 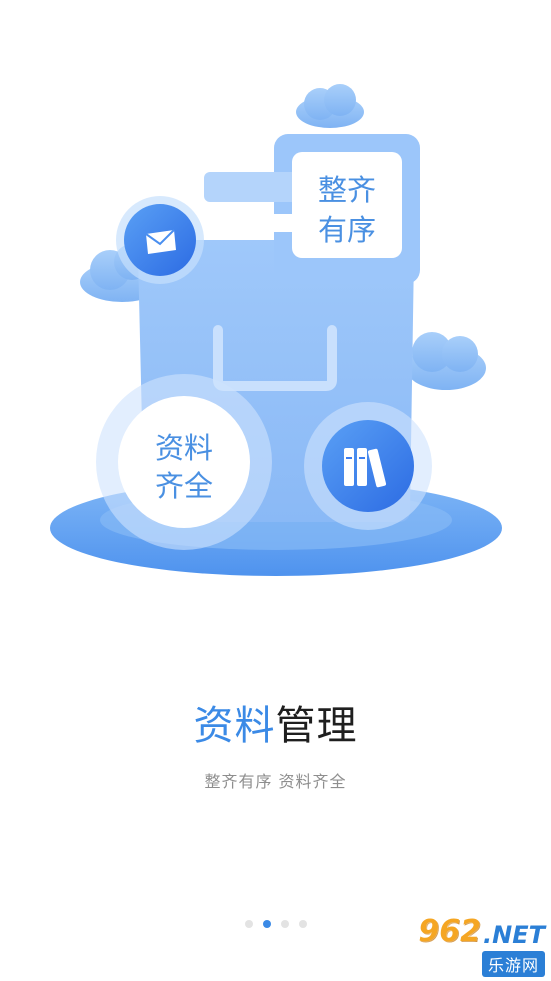 What do you see at coordinates (514, 935) in the screenshot?
I see `watermark-domain: .NET` at bounding box center [514, 935].